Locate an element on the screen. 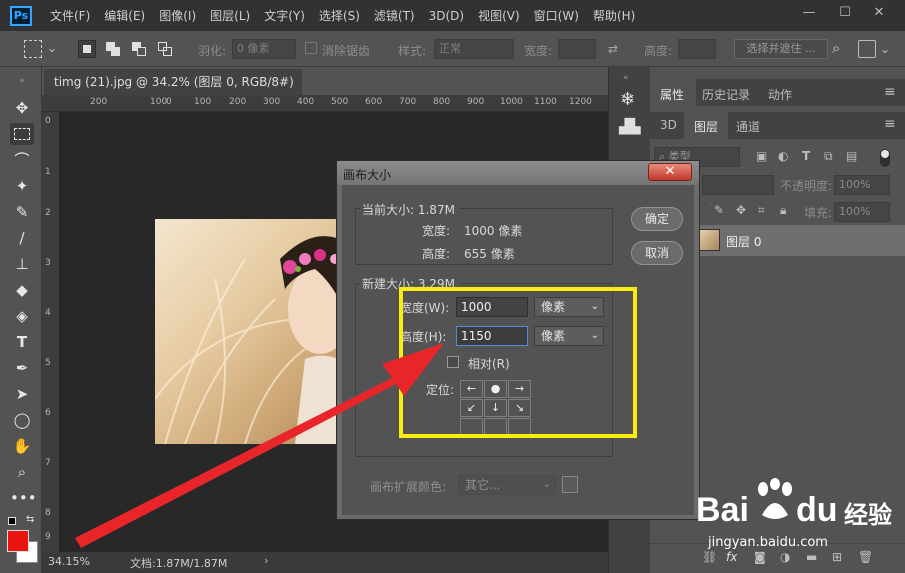  watermark-brand: Bai is located at coordinates (722, 510).